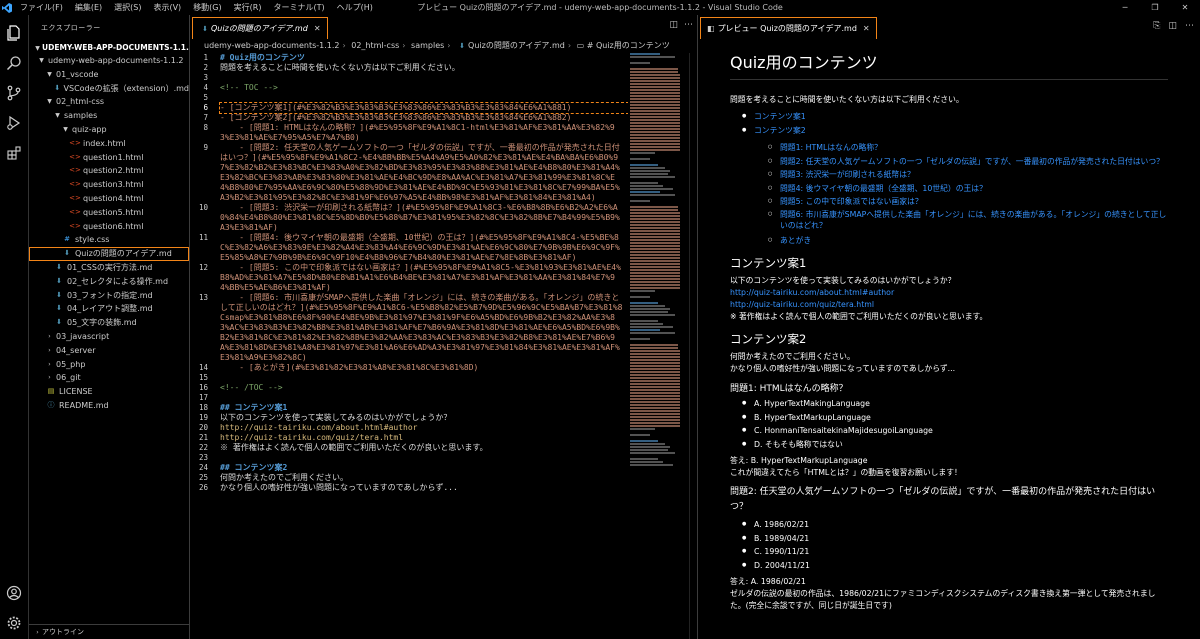 Image resolution: width=1200 pixels, height=639 pixels. I want to click on breadcrumb-item: udemy-web-app-documents-1.1.2, so click(272, 45).